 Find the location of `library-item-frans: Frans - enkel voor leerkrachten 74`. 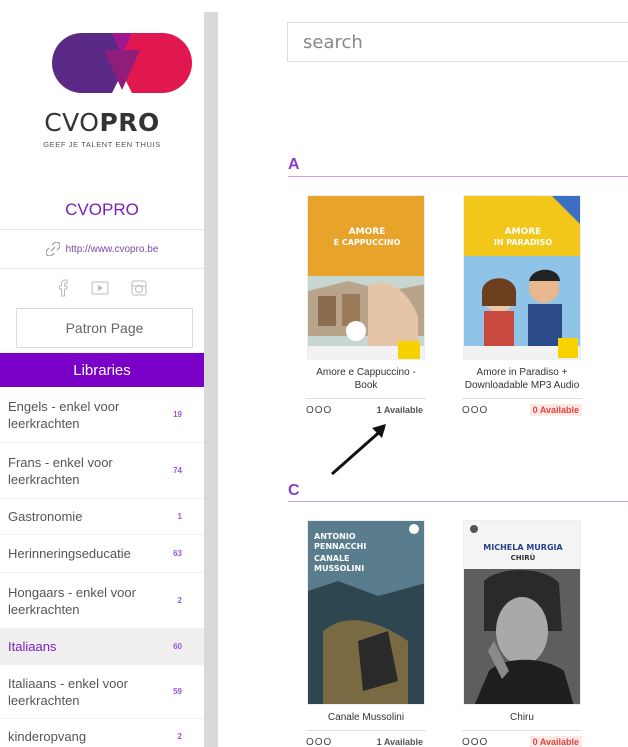

library-item-frans: Frans - enkel voor leerkrachten 74 is located at coordinates (102, 471).